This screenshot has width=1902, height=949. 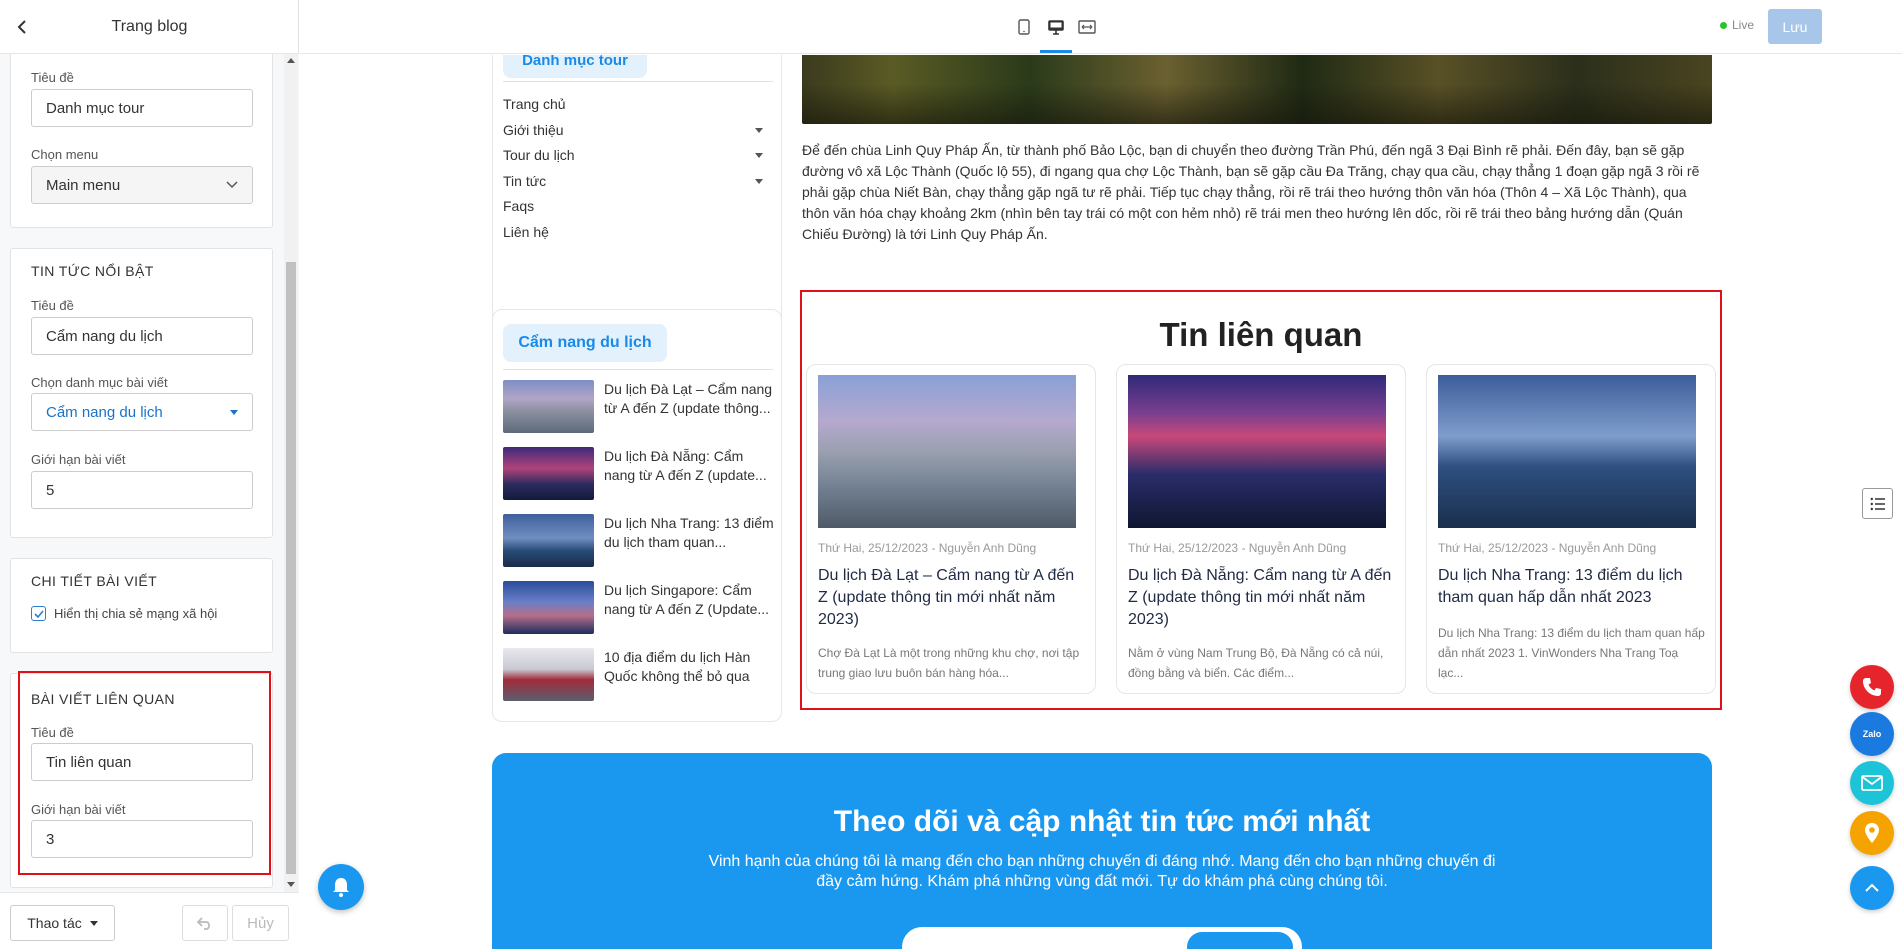 What do you see at coordinates (638, 206) in the screenshot?
I see `menu-item-faqs: Faqs` at bounding box center [638, 206].